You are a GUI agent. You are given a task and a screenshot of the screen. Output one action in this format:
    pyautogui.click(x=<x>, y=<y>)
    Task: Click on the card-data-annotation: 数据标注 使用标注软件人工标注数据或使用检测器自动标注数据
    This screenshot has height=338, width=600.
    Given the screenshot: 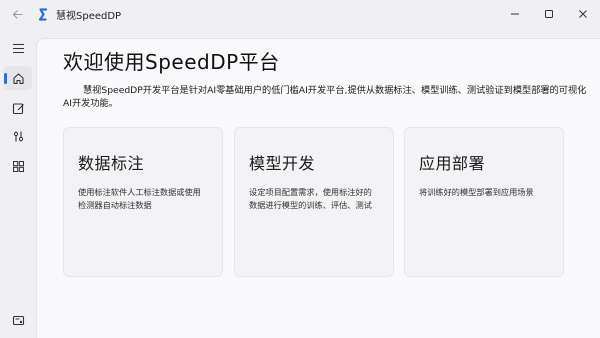 What is the action you would take?
    pyautogui.click(x=143, y=202)
    